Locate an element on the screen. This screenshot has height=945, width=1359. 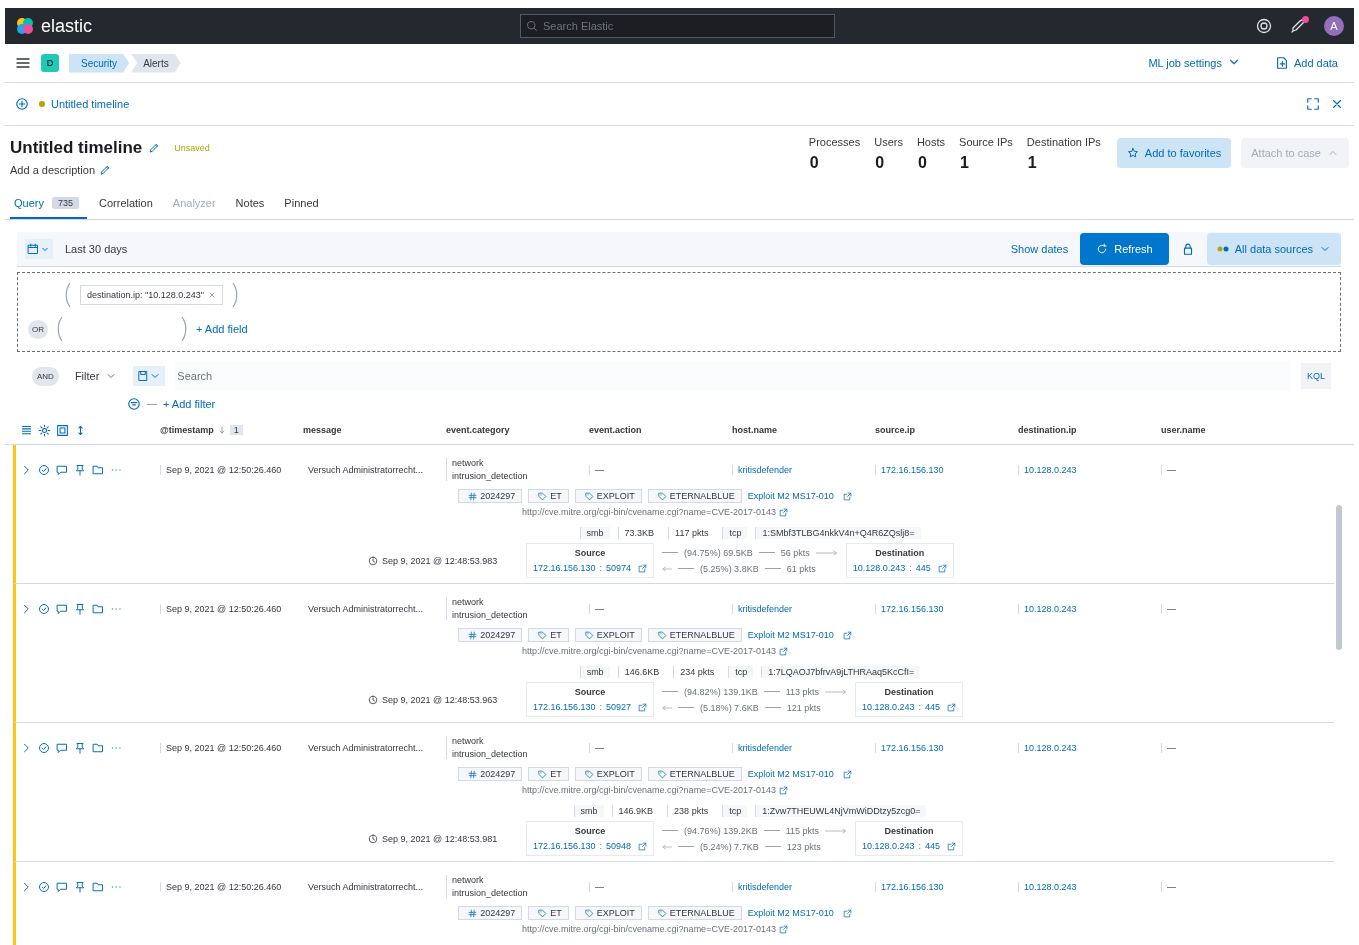
tab: Correlation is located at coordinates (126, 204).